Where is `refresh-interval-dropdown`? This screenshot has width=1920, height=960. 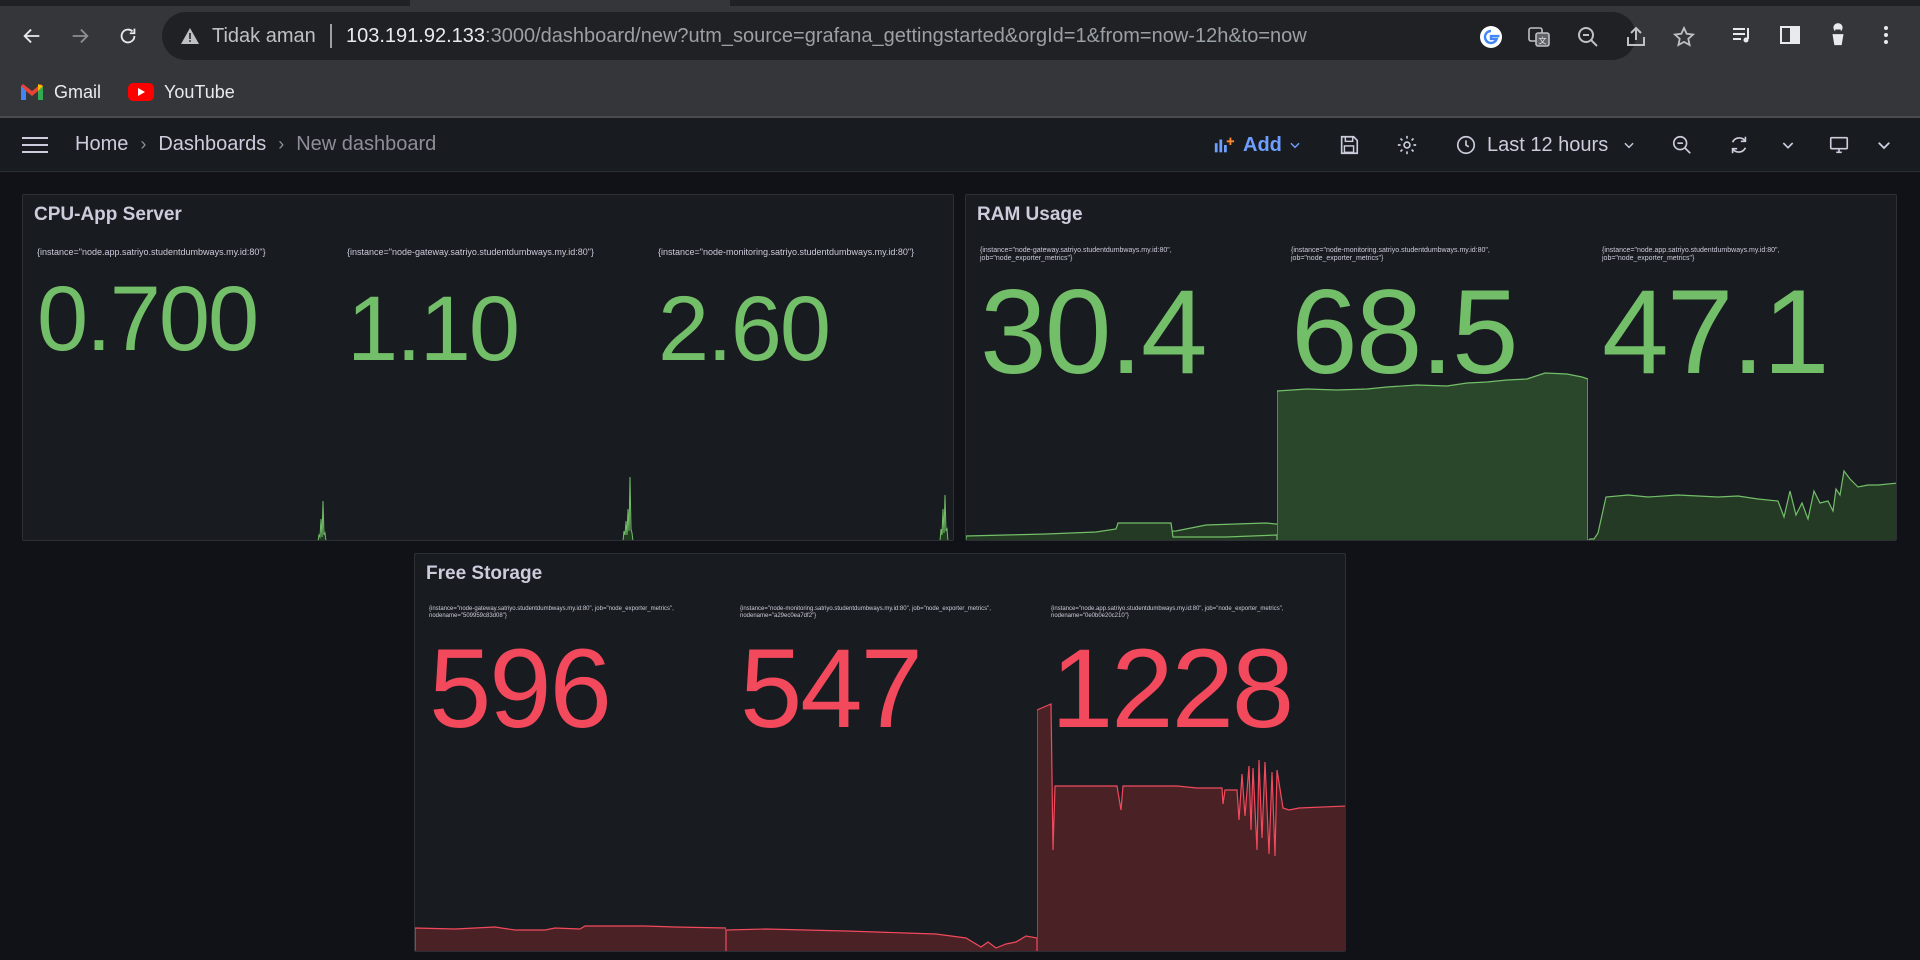 refresh-interval-dropdown is located at coordinates (1788, 145).